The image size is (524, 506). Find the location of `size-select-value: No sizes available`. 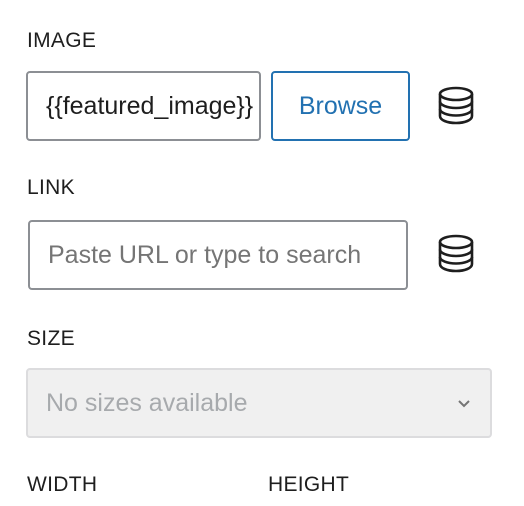

size-select-value: No sizes available is located at coordinates (147, 402).